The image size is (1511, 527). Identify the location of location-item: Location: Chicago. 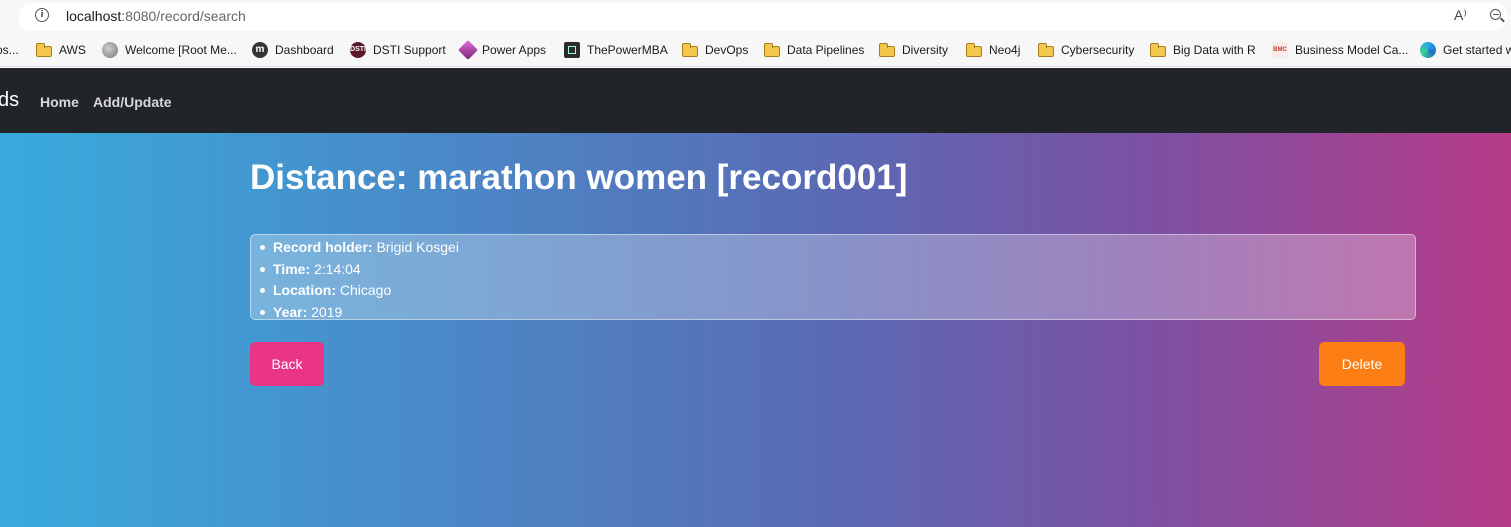
(836, 291).